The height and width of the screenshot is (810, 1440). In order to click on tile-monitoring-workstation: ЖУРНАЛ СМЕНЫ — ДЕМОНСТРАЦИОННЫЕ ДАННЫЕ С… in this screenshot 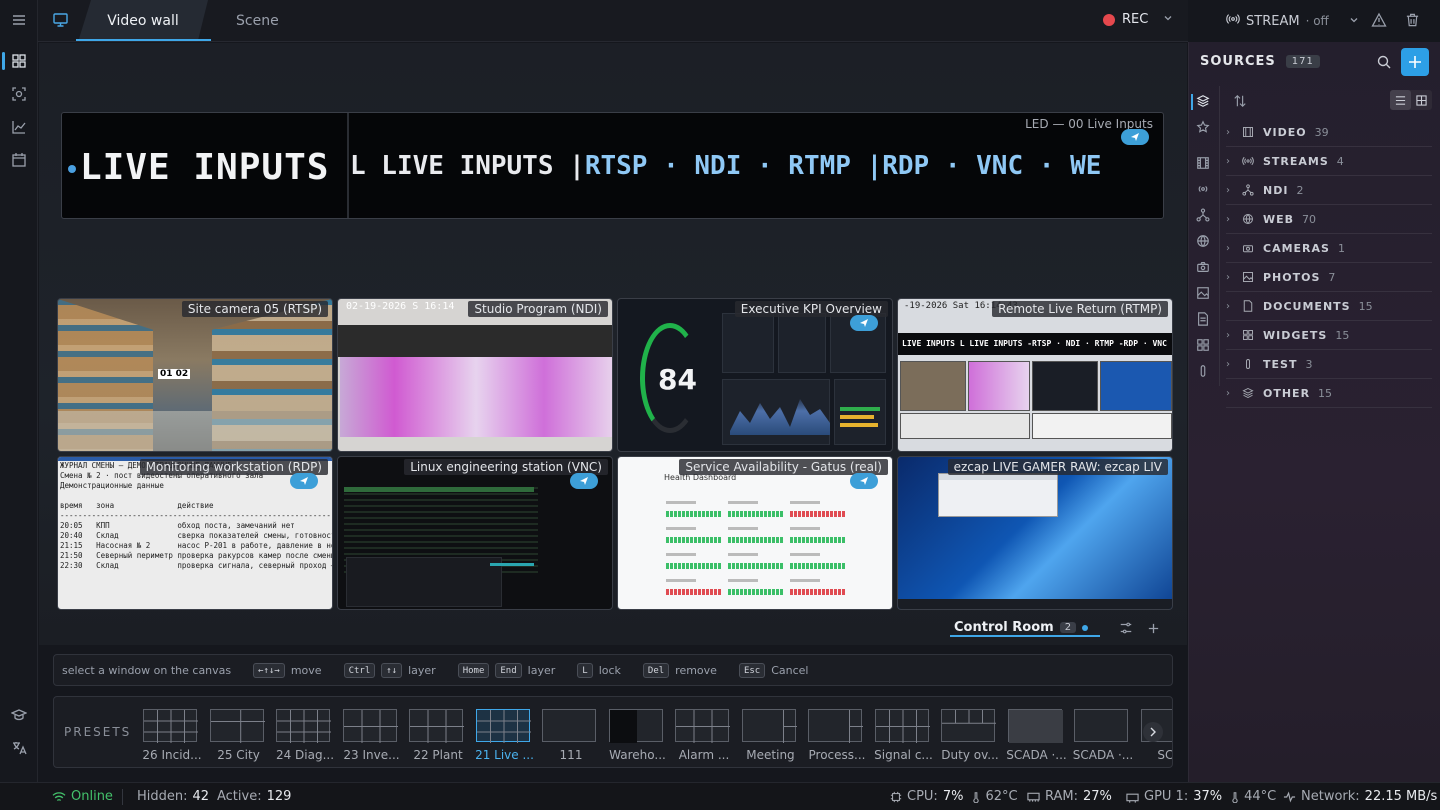, I will do `click(195, 533)`.